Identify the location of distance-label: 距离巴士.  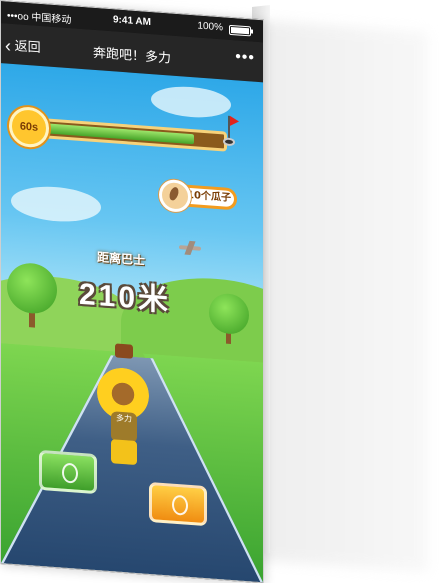
(121, 259).